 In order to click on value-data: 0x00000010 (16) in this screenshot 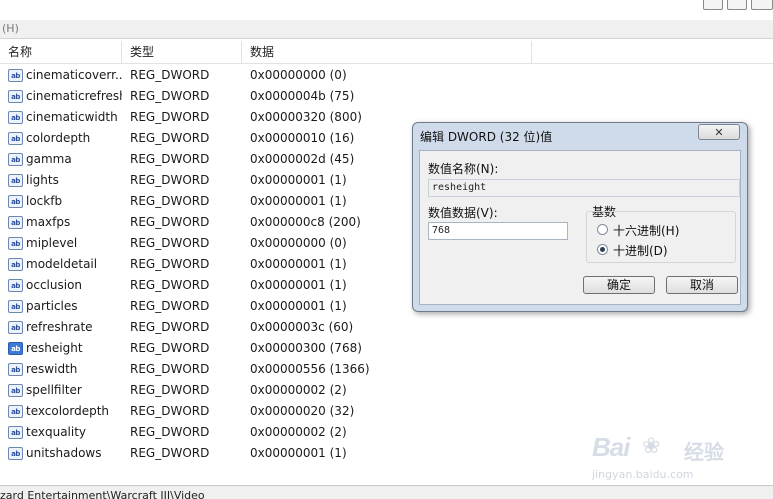, I will do `click(302, 138)`.